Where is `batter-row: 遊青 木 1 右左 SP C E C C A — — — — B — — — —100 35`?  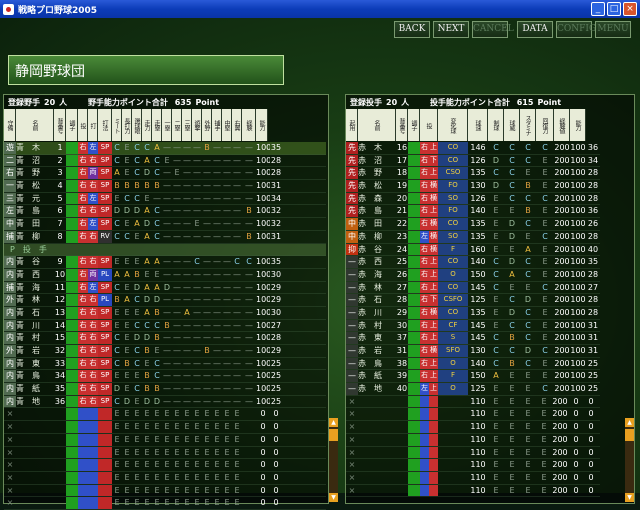
batter-row: 遊青 木 1 右左 SP C E C C A — — — — B — — — —100 35 is located at coordinates (165, 148).